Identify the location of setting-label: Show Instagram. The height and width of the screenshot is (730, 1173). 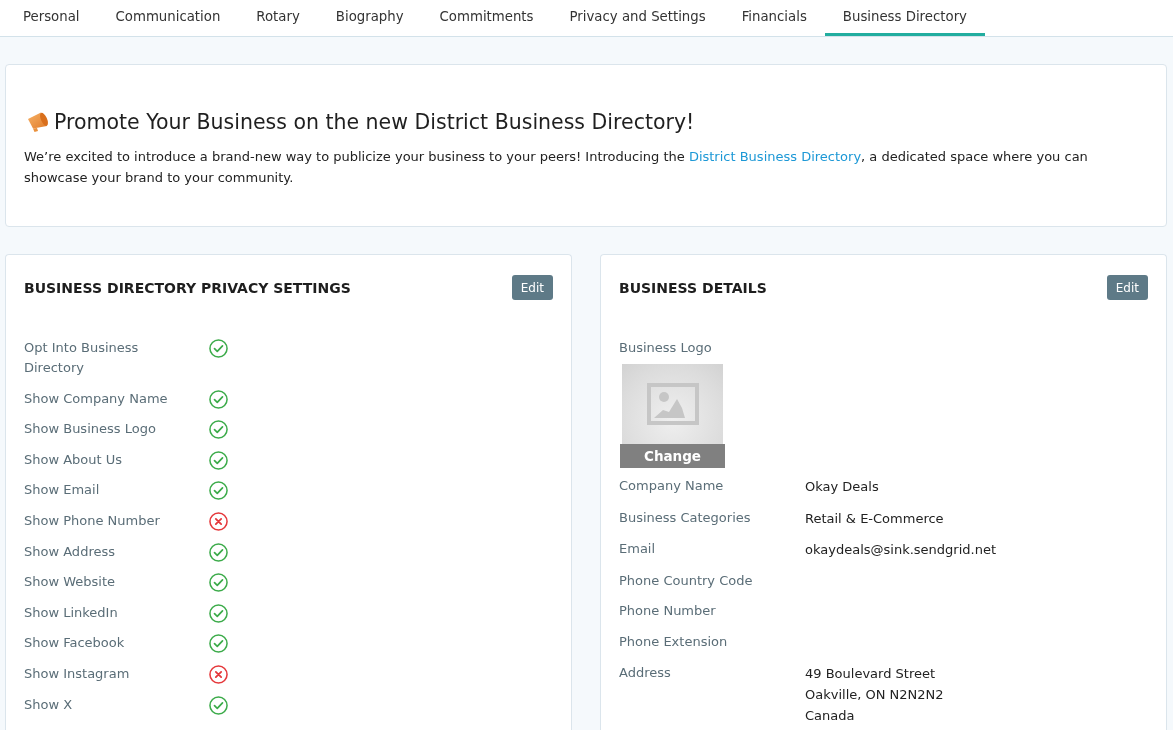
(77, 673).